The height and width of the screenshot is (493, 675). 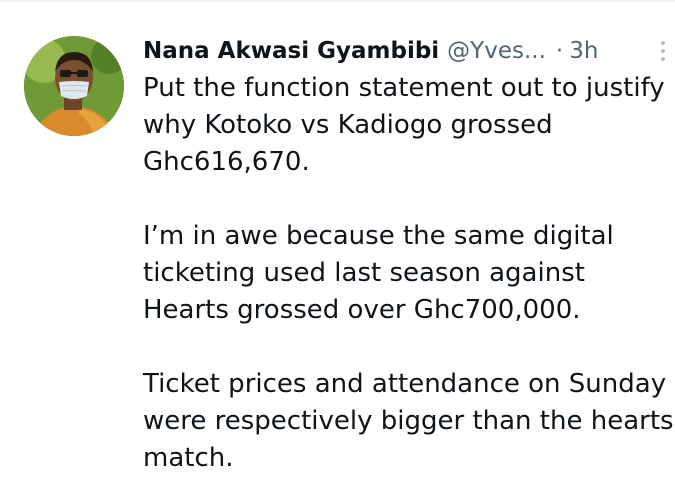 I want to click on divider, so click(x=337, y=1).